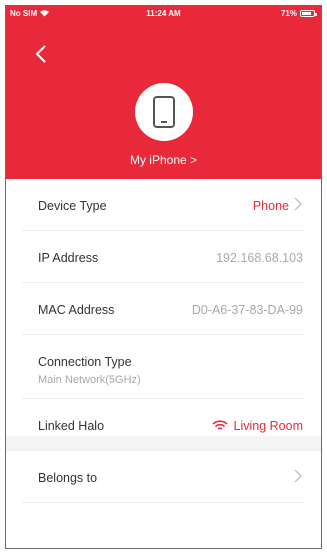 Image resolution: width=327 pixels, height=559 pixels. Describe the element at coordinates (219, 425) in the screenshot. I see `wifi-icon` at that location.